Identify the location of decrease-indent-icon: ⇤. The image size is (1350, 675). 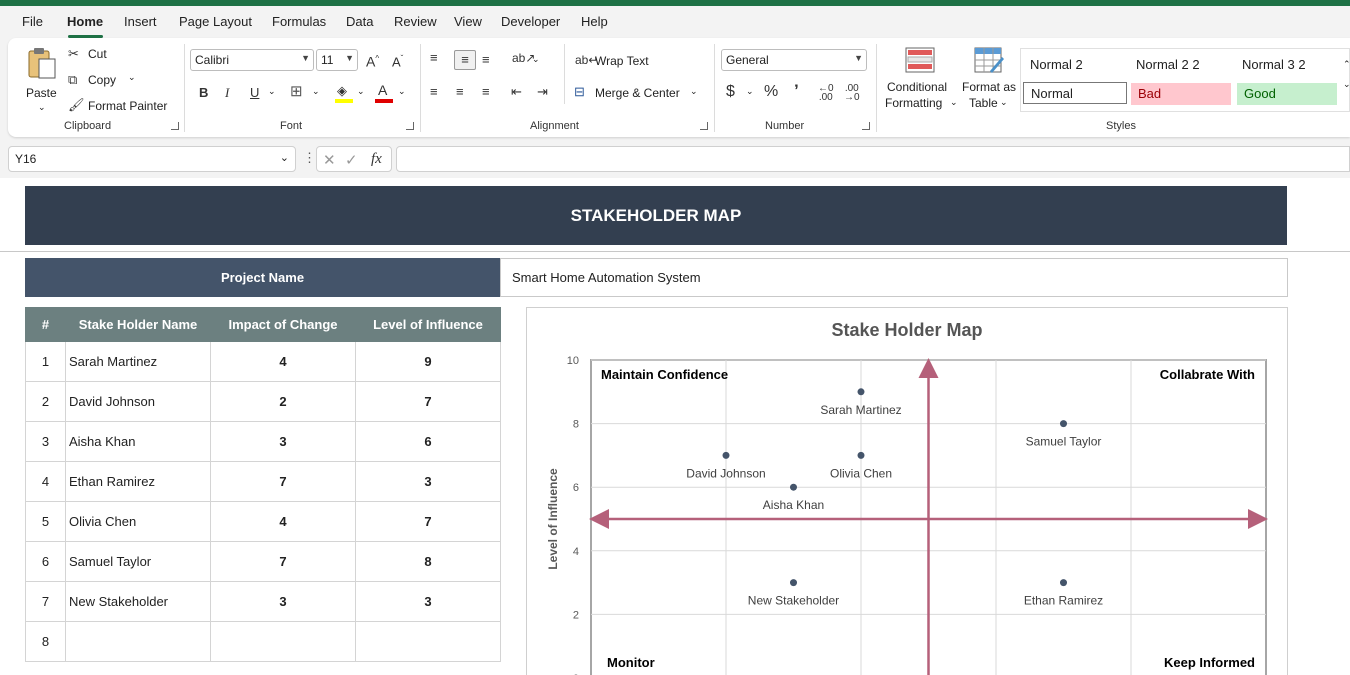
(516, 92).